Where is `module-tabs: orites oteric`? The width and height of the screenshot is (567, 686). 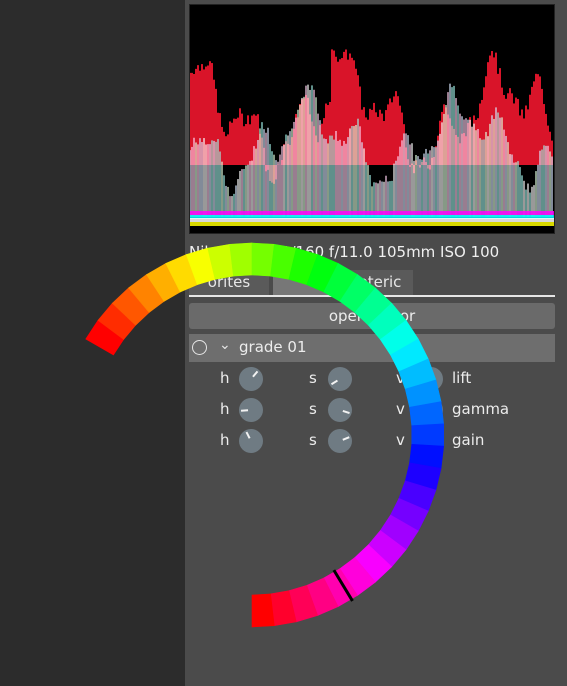 module-tabs: orites oteric is located at coordinates (372, 283).